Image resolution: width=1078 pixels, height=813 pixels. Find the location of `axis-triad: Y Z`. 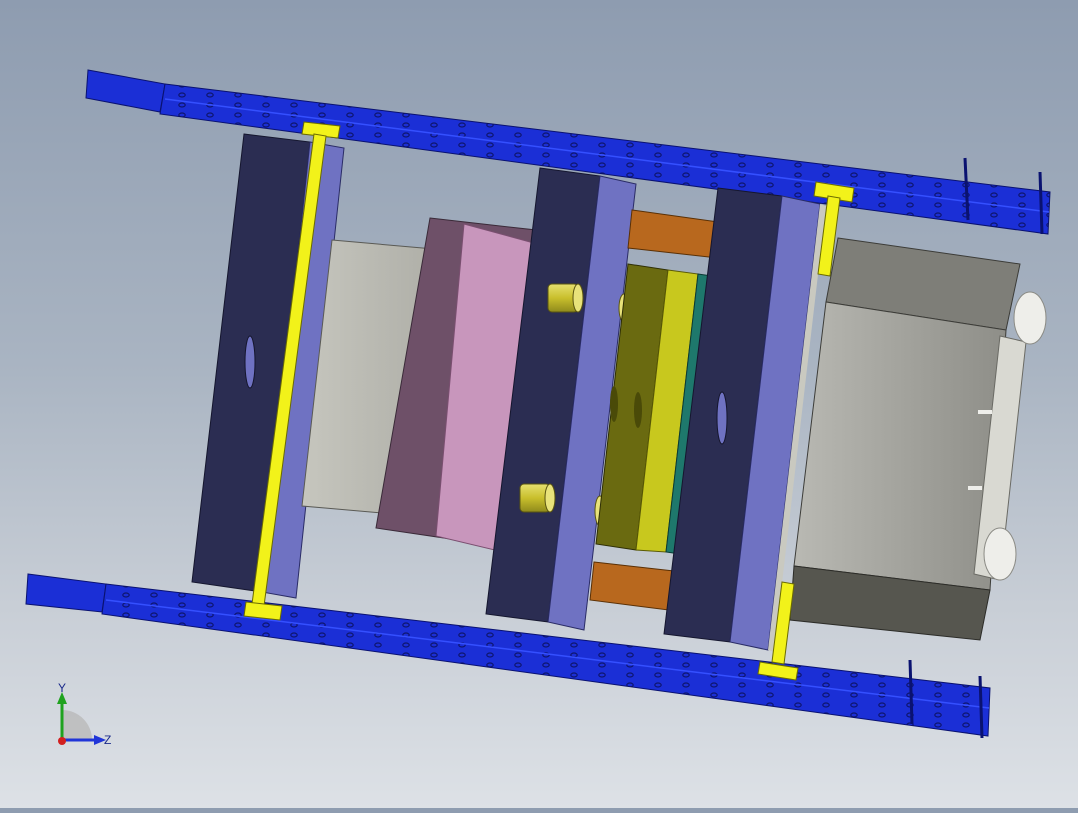

axis-triad: Y Z is located at coordinates (85, 720).